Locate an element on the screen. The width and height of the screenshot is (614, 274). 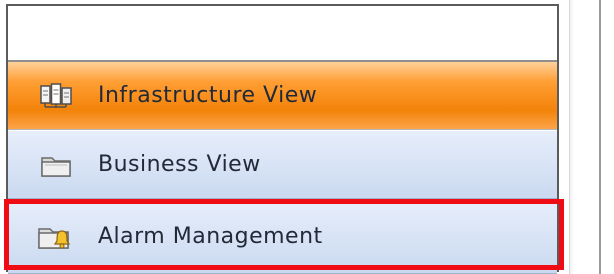
right-panel-border is located at coordinates (600, 137).